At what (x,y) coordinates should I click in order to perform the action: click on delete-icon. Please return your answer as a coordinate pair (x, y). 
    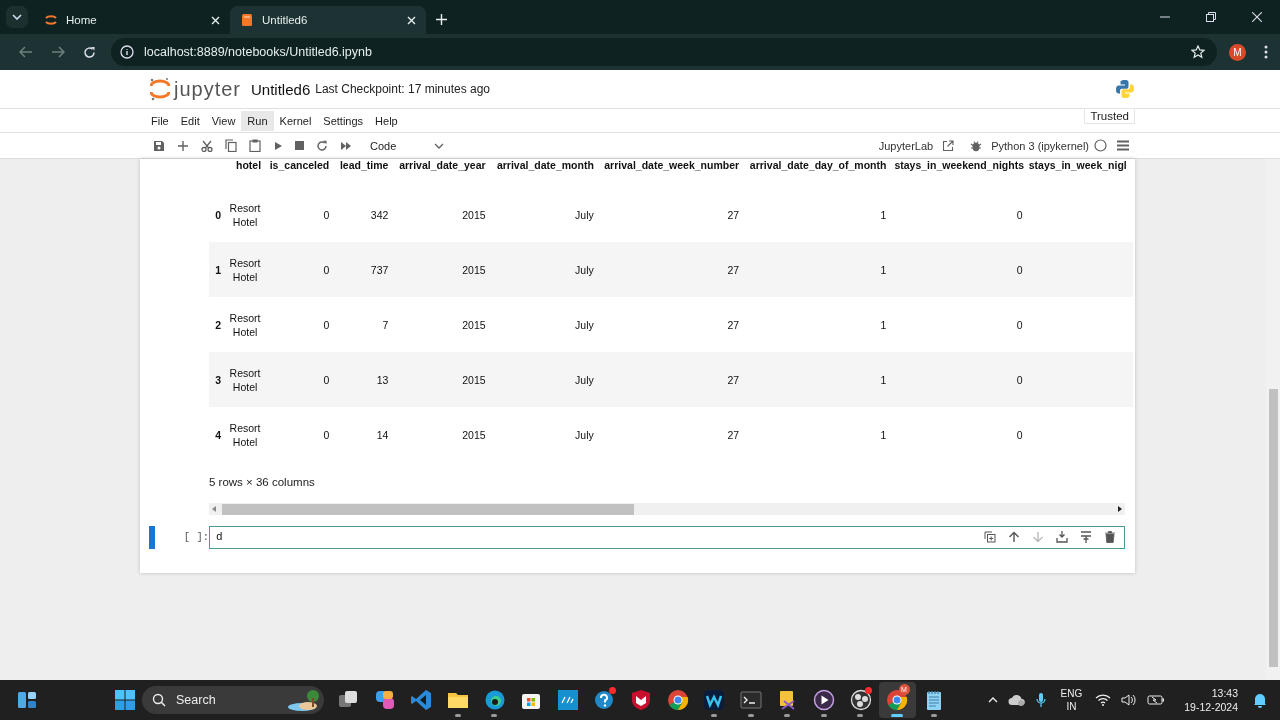
    Looking at the image, I should click on (1110, 537).